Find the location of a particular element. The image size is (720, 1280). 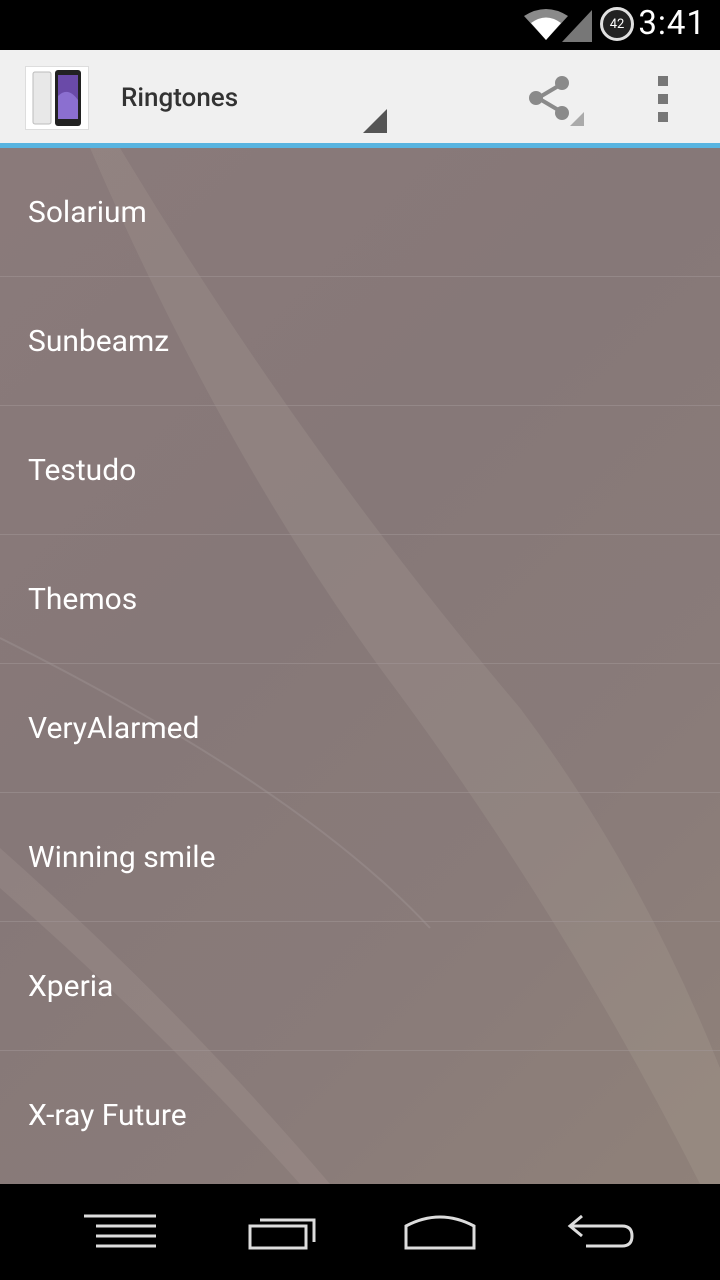

menu-icon is located at coordinates (120, 1232).